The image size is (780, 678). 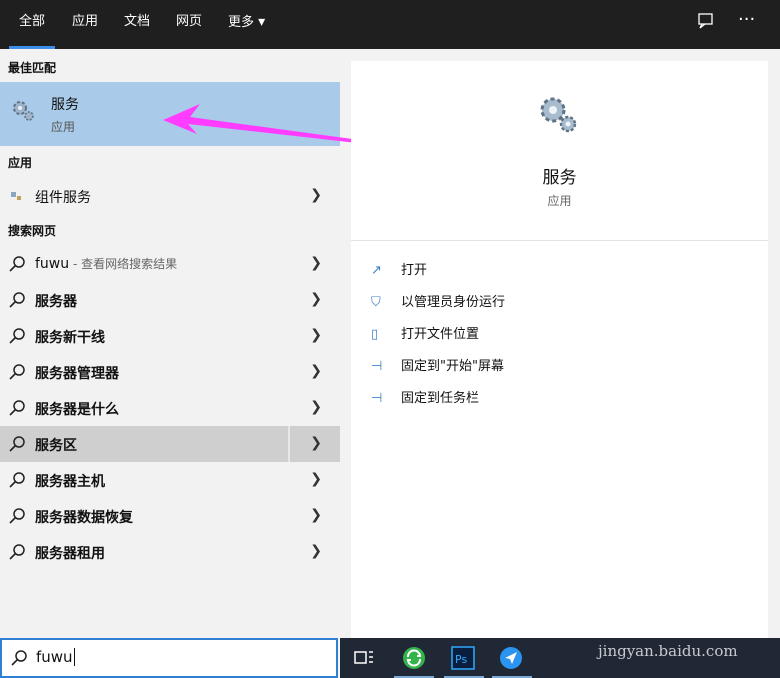 I want to click on file-location-icon: ▯, so click(x=375, y=334).